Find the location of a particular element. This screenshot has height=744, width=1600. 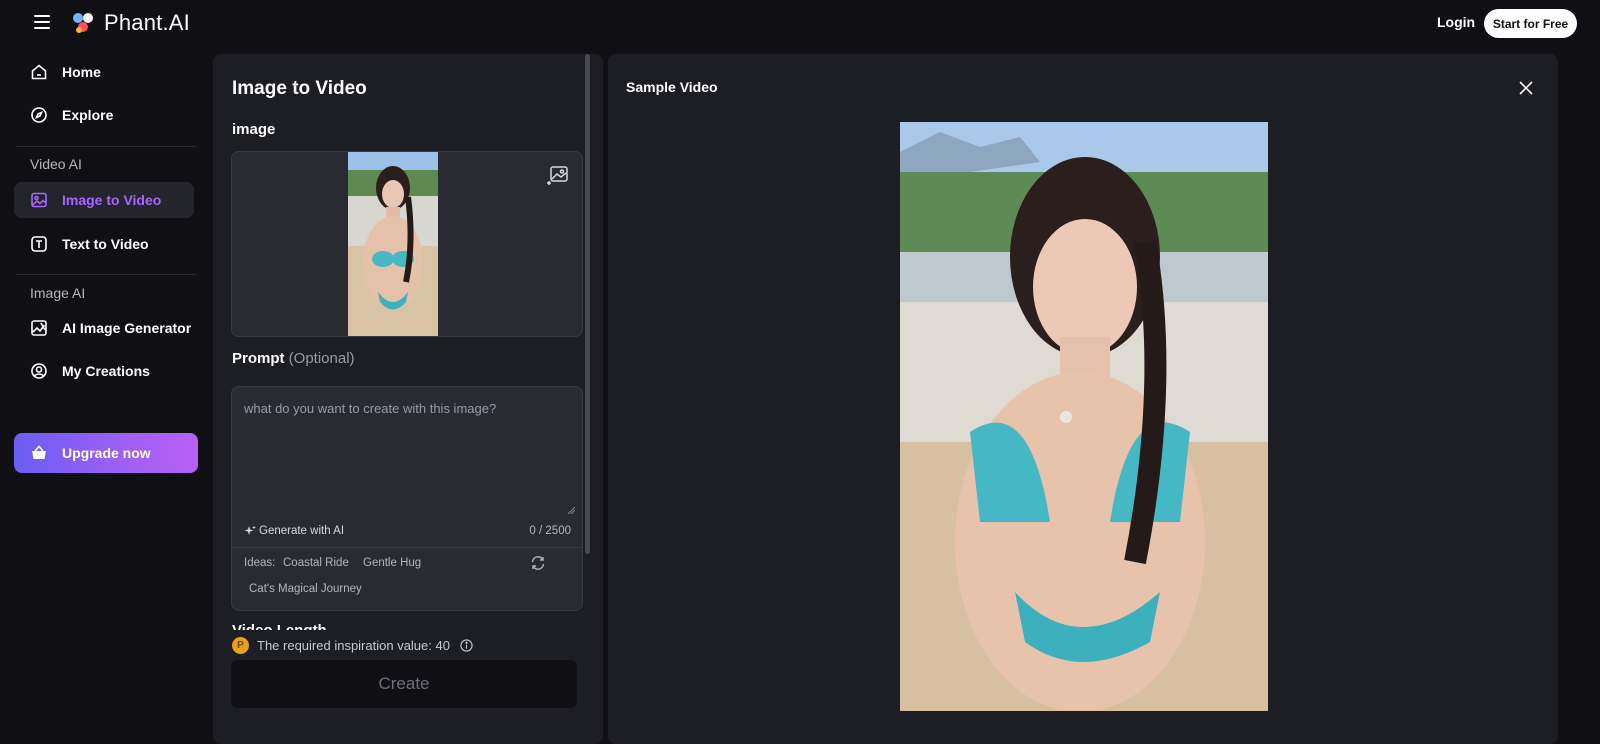

prompt-label: Prompt (Optional) is located at coordinates (293, 358).